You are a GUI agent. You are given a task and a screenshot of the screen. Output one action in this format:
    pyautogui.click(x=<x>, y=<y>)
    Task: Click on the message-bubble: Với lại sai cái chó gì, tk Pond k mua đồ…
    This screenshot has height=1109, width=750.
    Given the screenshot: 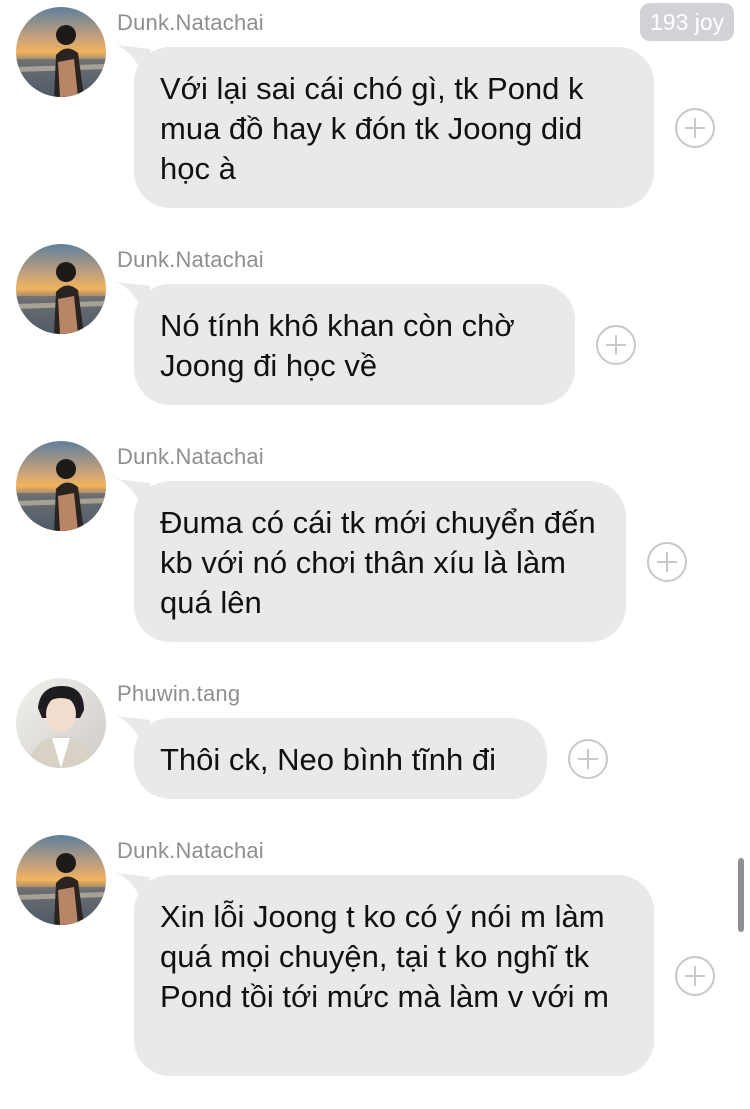 What is the action you would take?
    pyautogui.click(x=385, y=126)
    